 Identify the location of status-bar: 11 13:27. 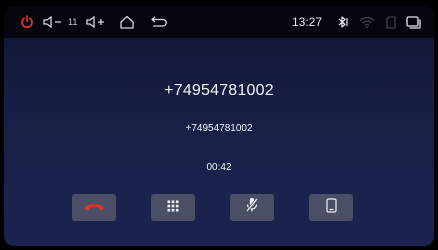
(219, 22).